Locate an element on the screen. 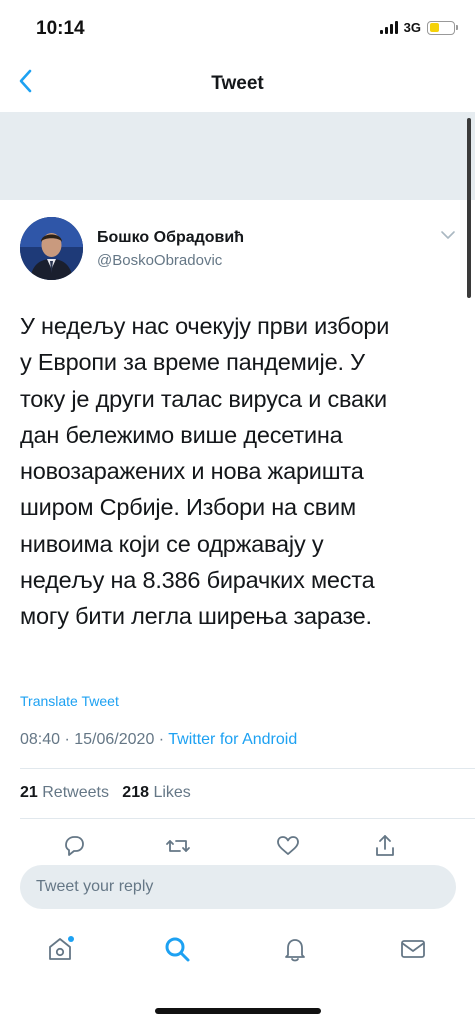  notifications-icon is located at coordinates (295, 950).